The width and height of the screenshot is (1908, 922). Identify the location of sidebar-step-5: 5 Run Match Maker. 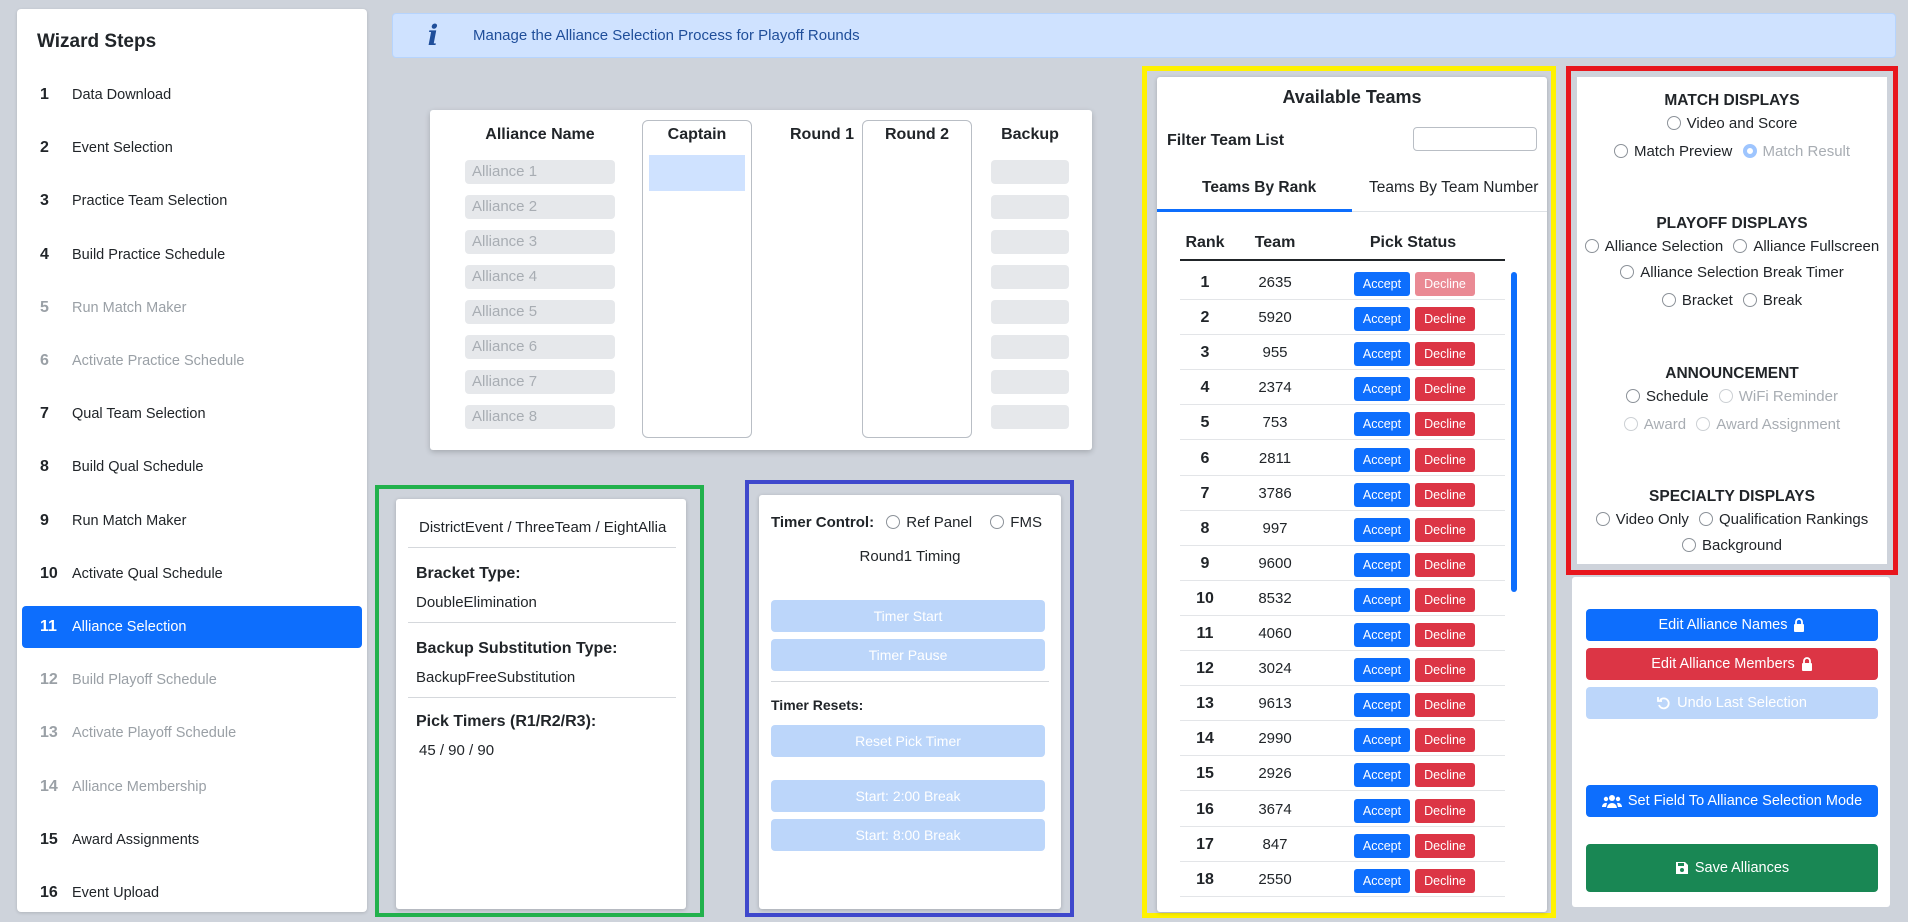
(192, 308).